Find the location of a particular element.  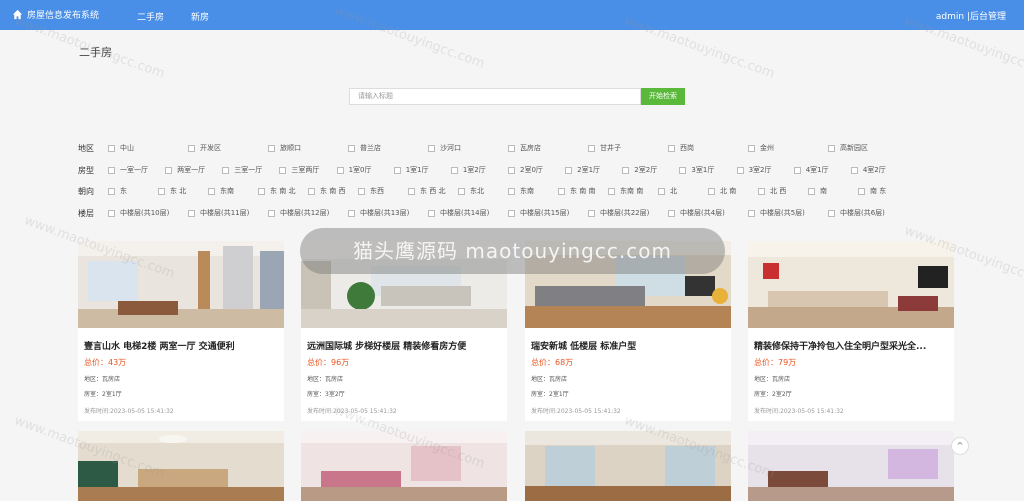

filter-option: 瓦房店 is located at coordinates (524, 148).